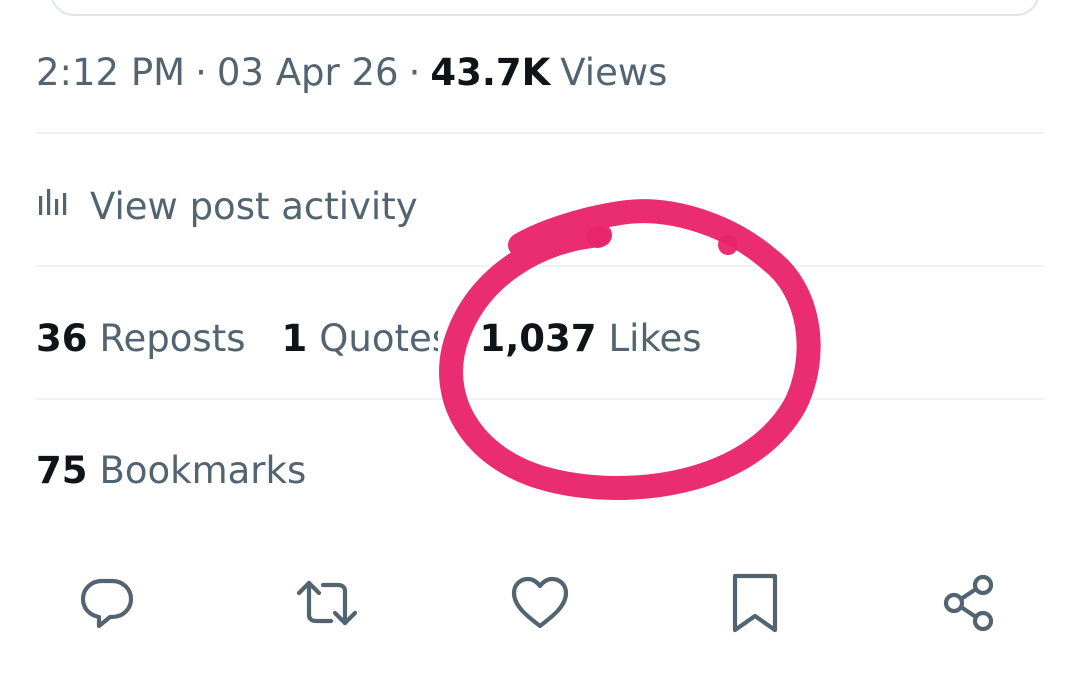 The width and height of the screenshot is (1080, 680). I want to click on bookmarks-stat: 75 Bookmarks, so click(171, 470).